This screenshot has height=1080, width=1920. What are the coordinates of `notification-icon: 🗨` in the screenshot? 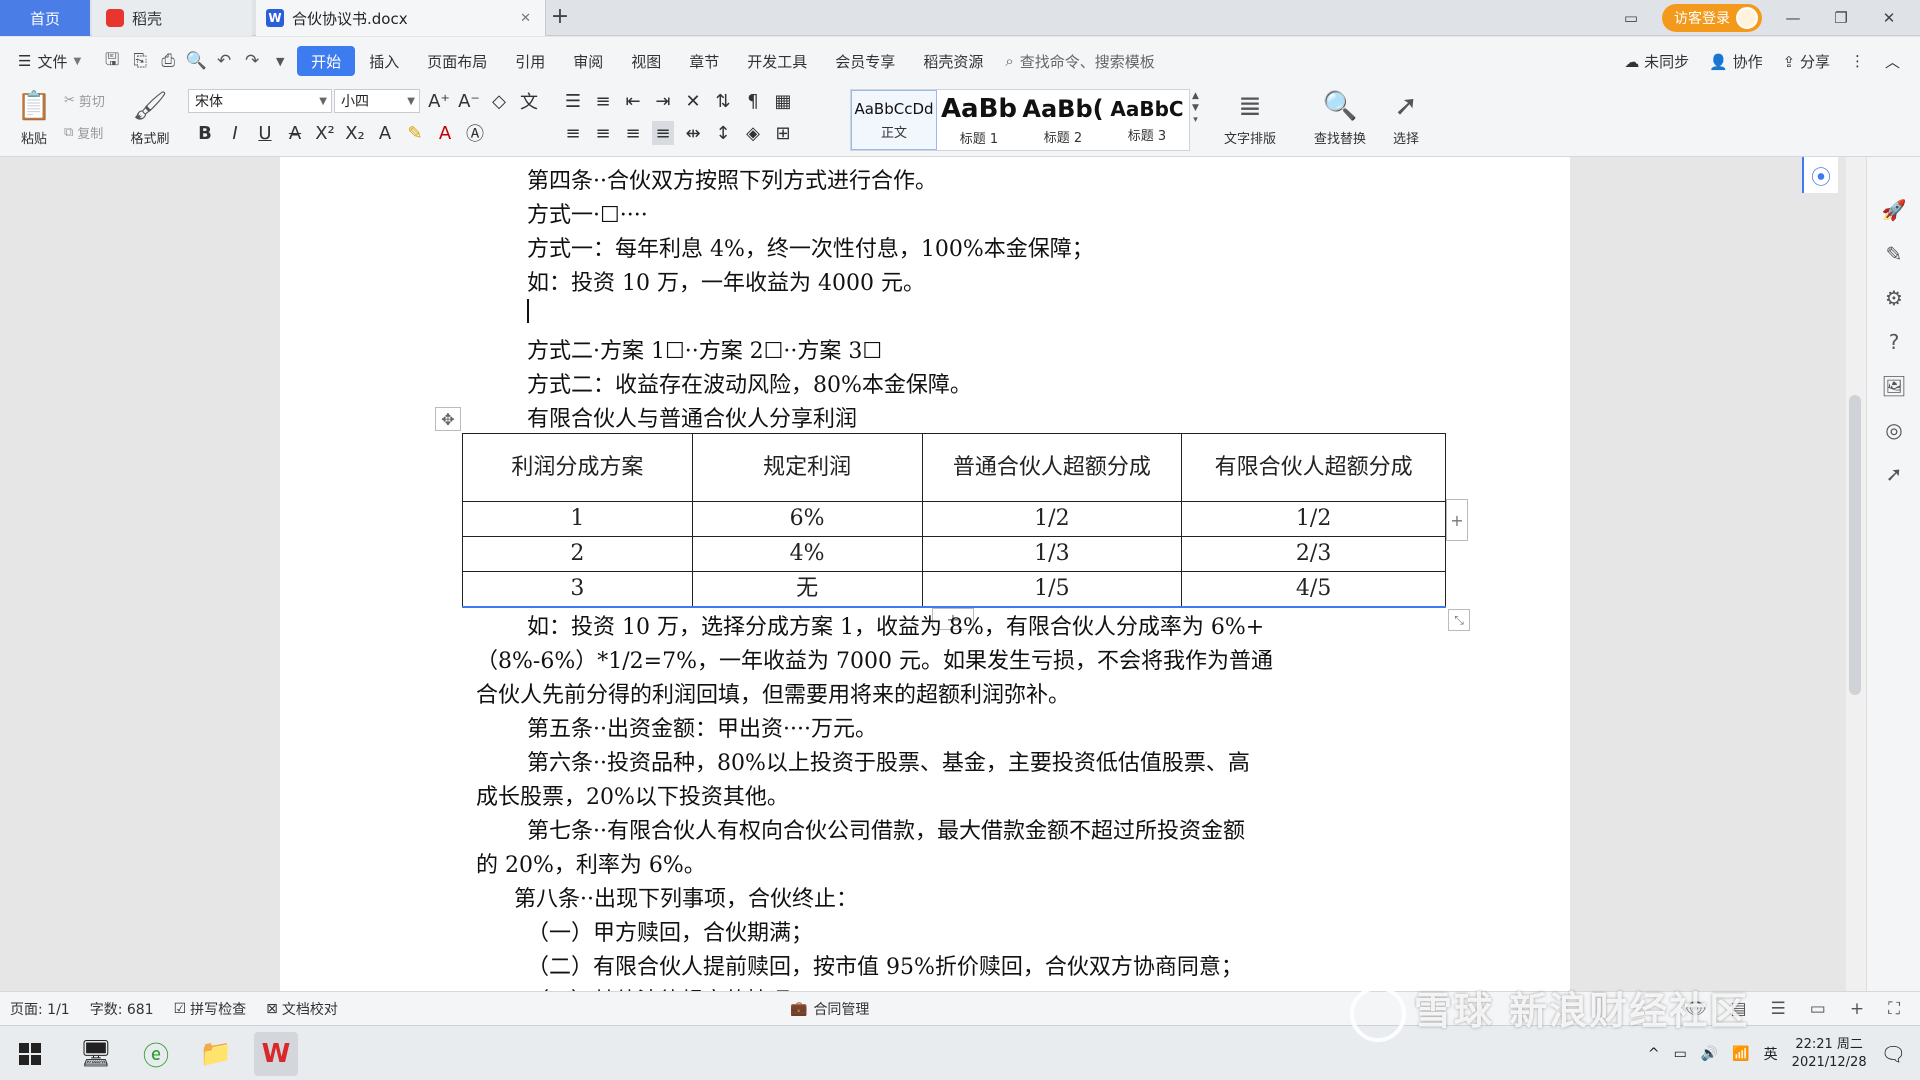 It's located at (1893, 1054).